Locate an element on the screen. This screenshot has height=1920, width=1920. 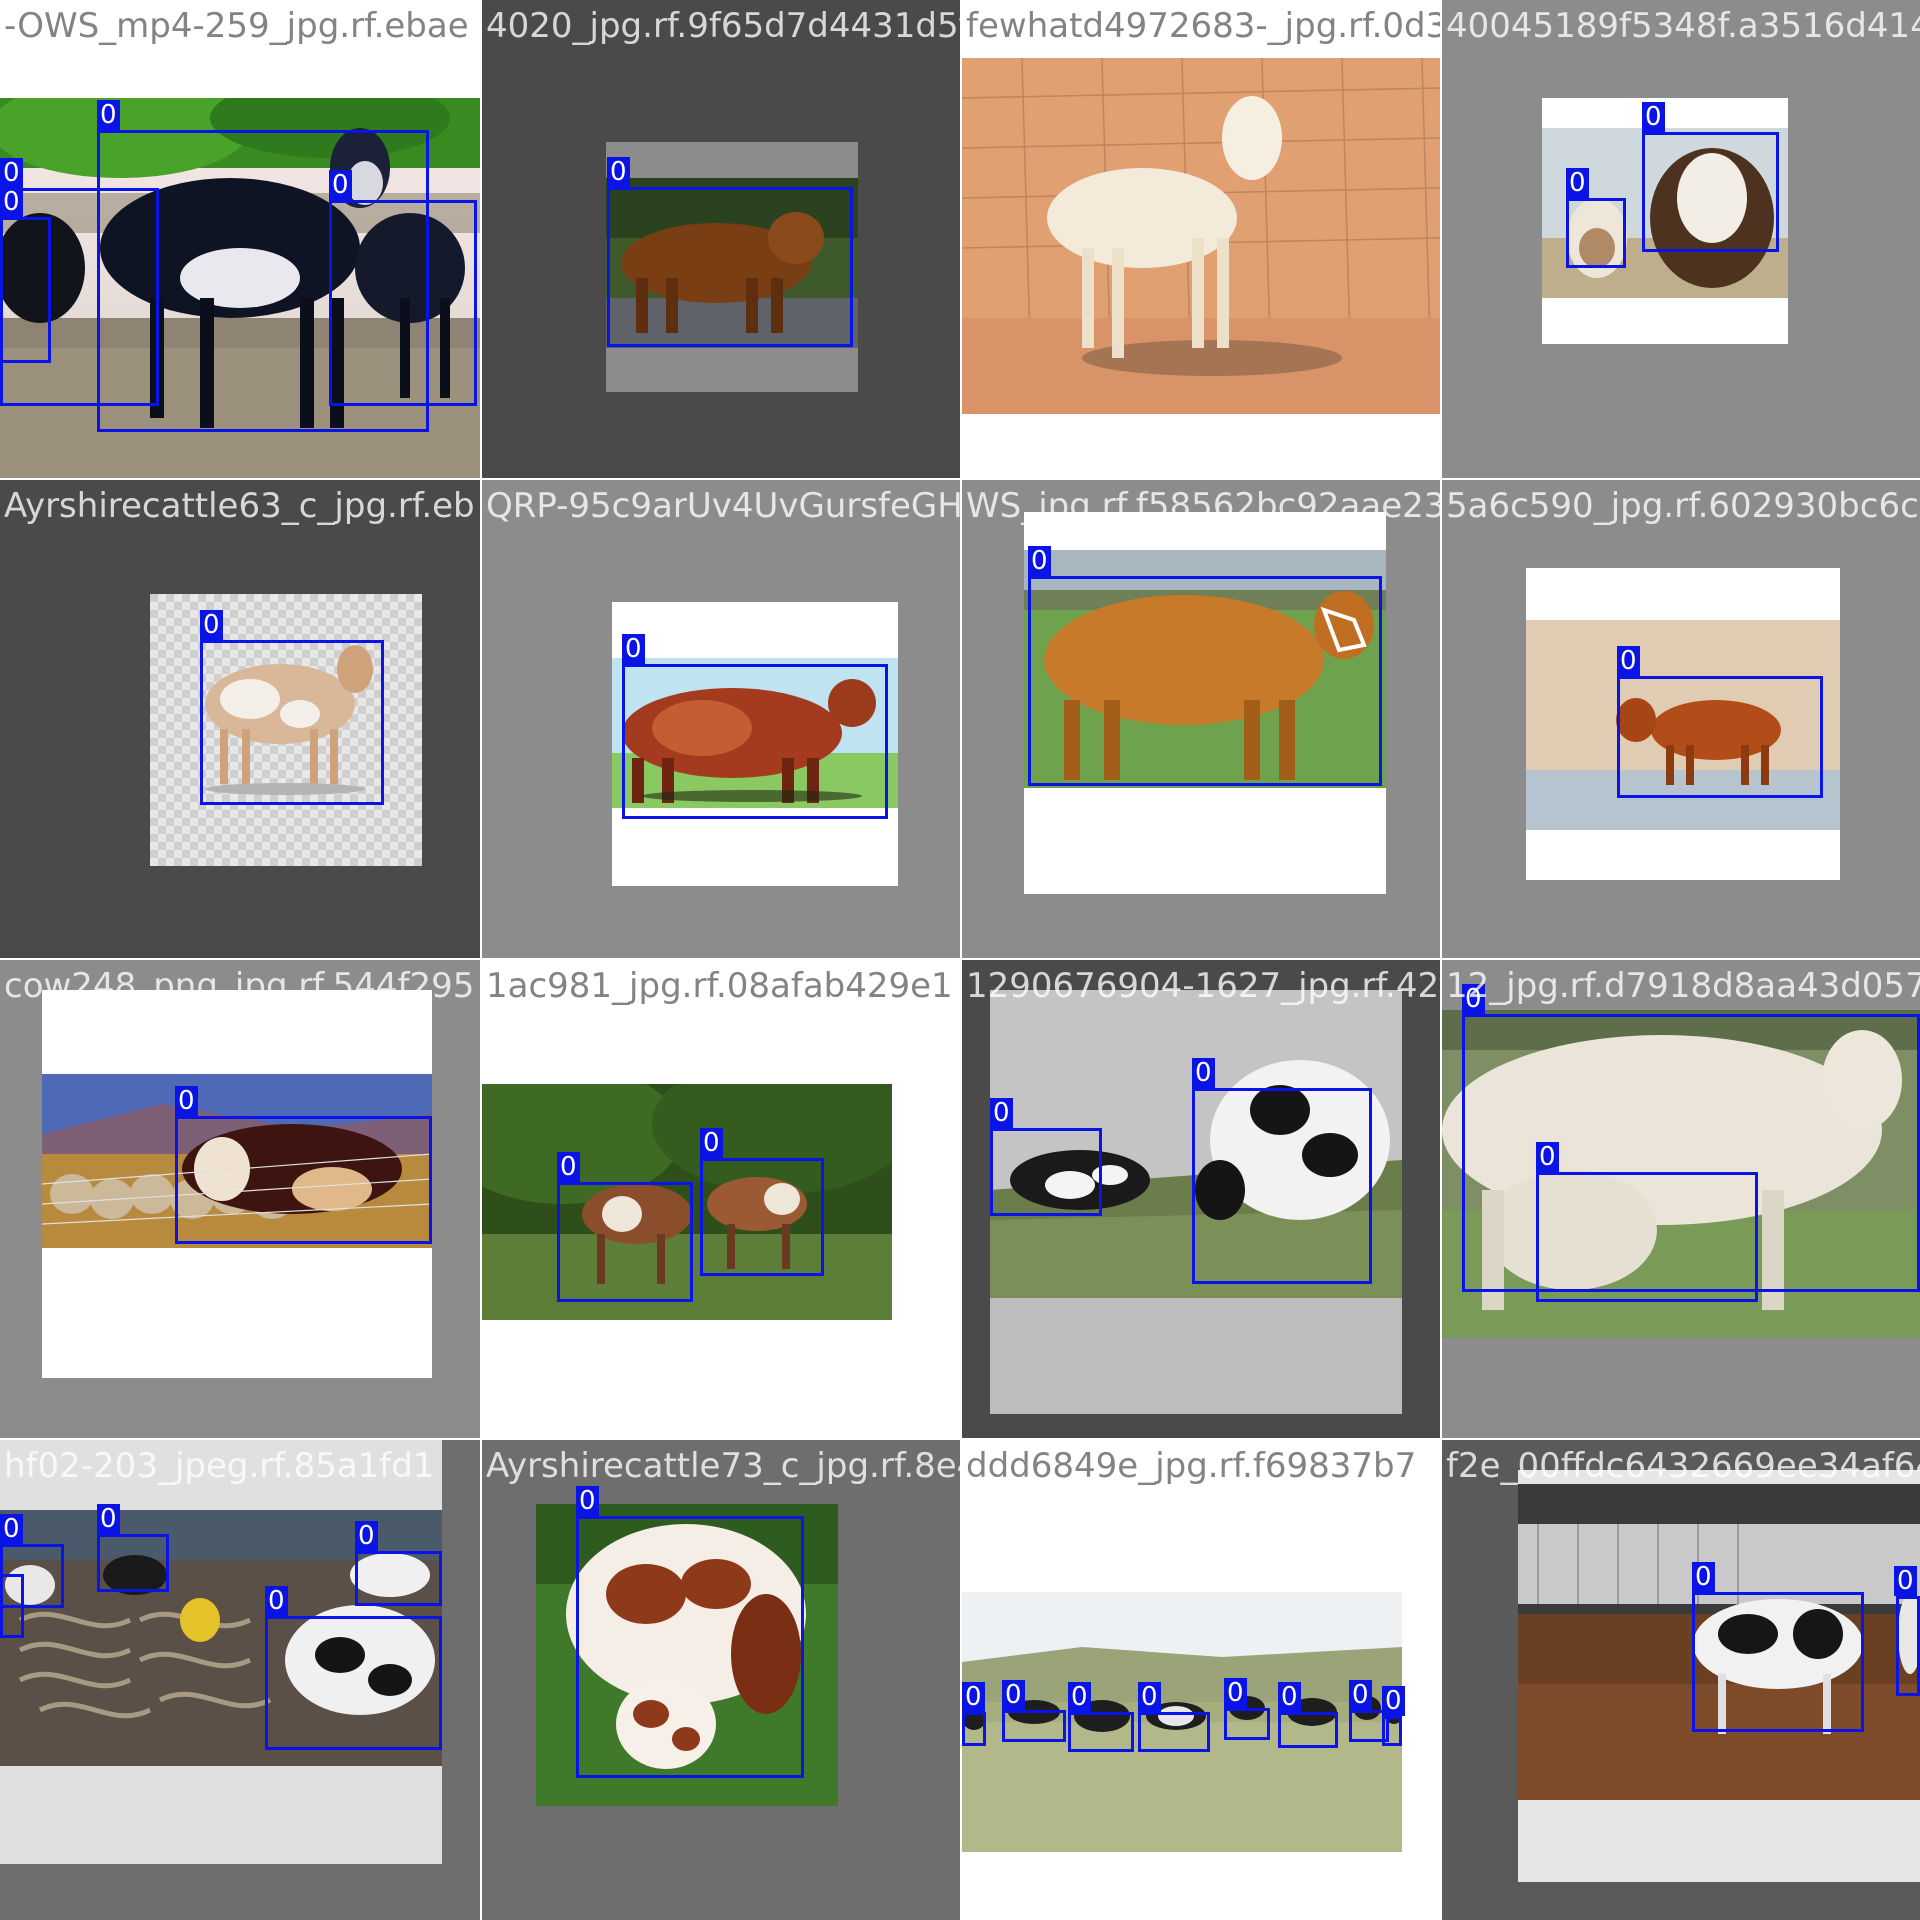
mosaic-tile: 0 0 12_jpg.rf.d7918d8aa43d057d is located at coordinates (1681, 1199).